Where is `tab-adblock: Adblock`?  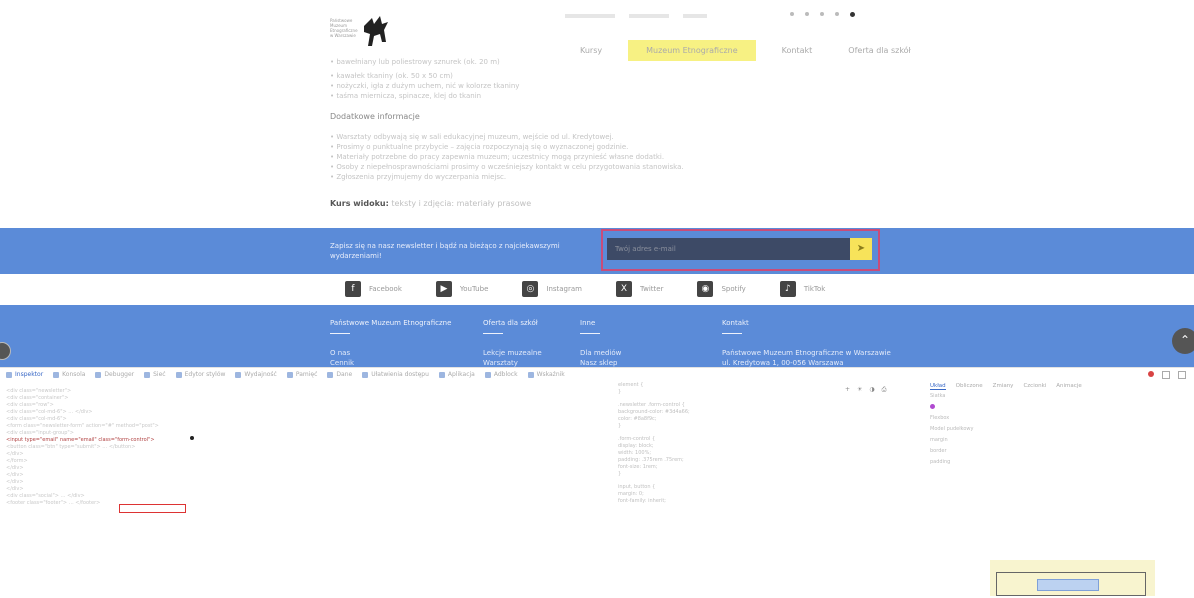
tab-adblock: Adblock is located at coordinates (501, 374).